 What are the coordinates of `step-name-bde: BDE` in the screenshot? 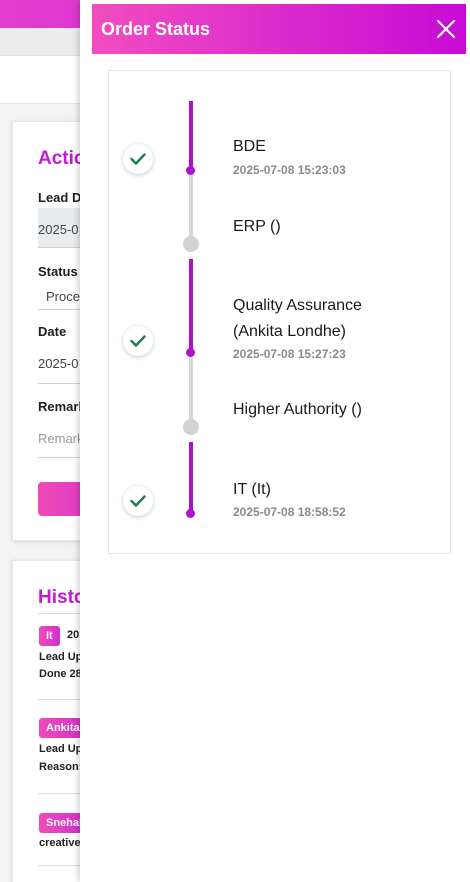 It's located at (249, 146).